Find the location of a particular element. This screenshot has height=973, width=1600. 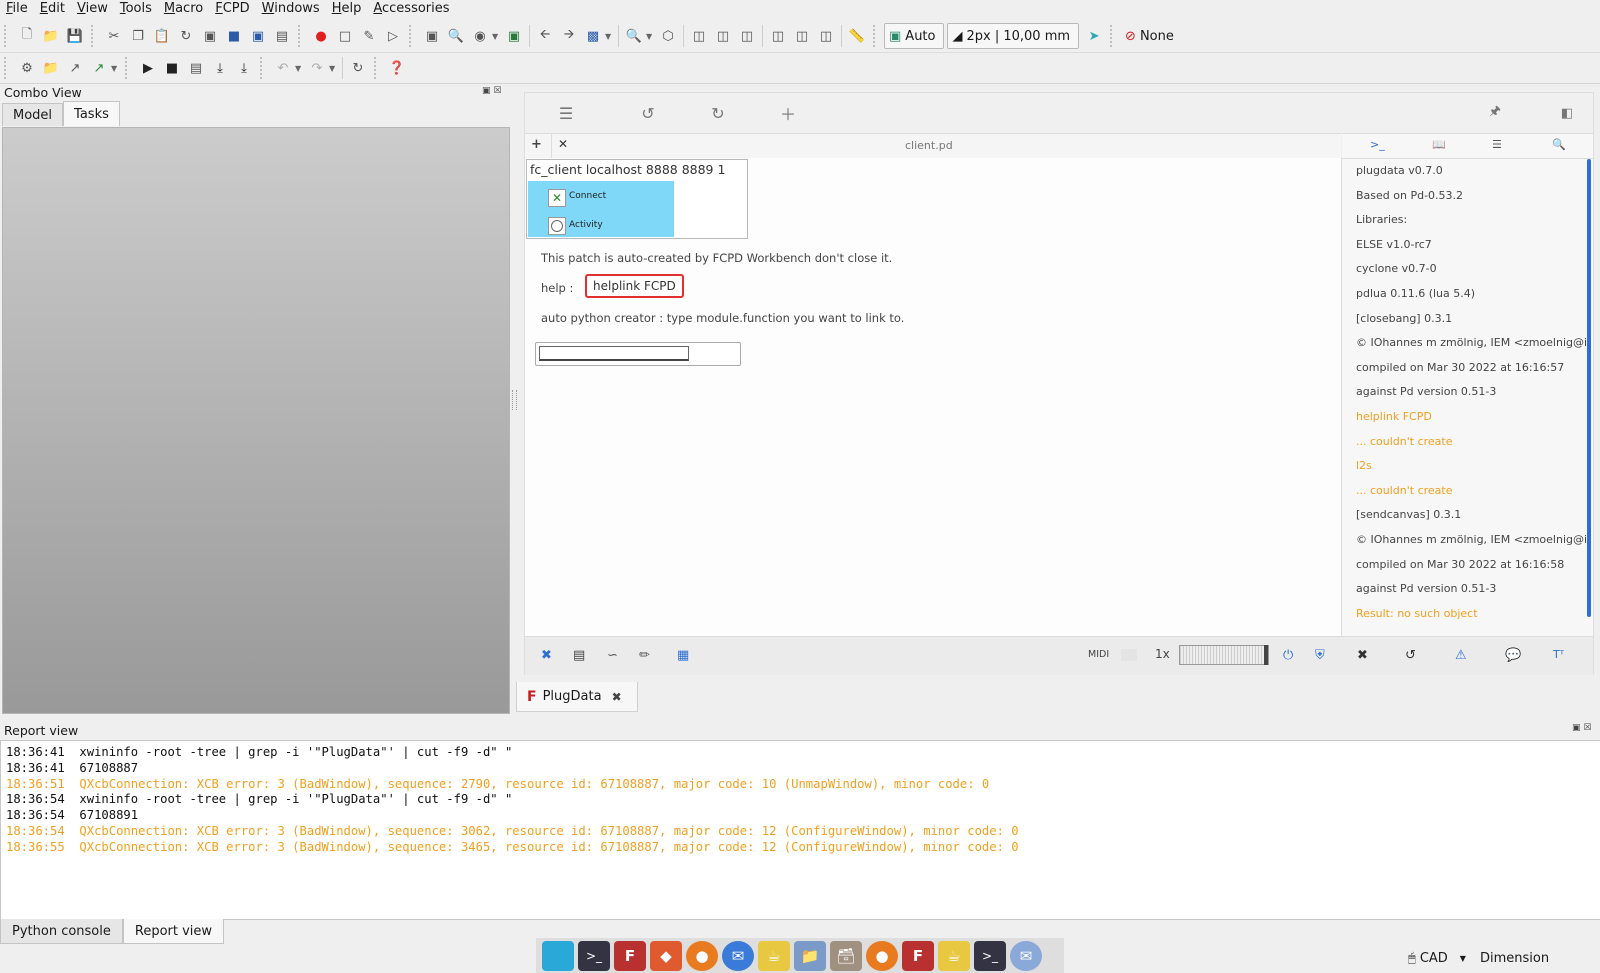

tab-python-console: Python console is located at coordinates (61, 931).